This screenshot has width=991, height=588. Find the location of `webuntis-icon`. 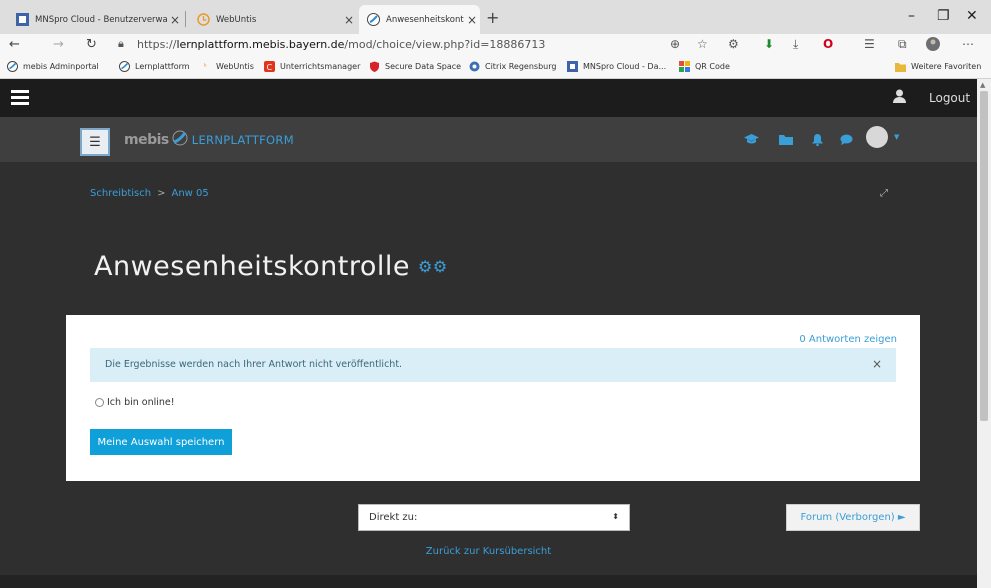

webuntis-icon is located at coordinates (203, 19).